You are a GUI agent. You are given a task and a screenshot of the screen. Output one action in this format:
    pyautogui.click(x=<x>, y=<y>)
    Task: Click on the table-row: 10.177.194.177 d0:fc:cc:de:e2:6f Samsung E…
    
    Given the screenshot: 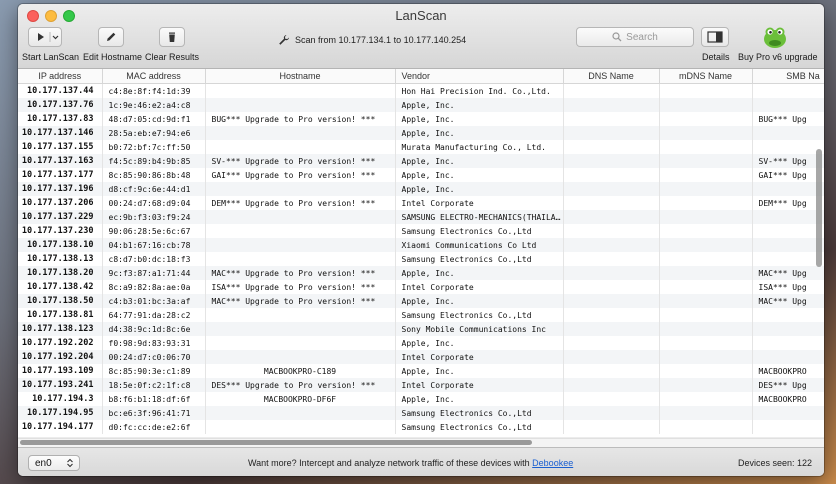 What is the action you would take?
    pyautogui.click(x=421, y=427)
    